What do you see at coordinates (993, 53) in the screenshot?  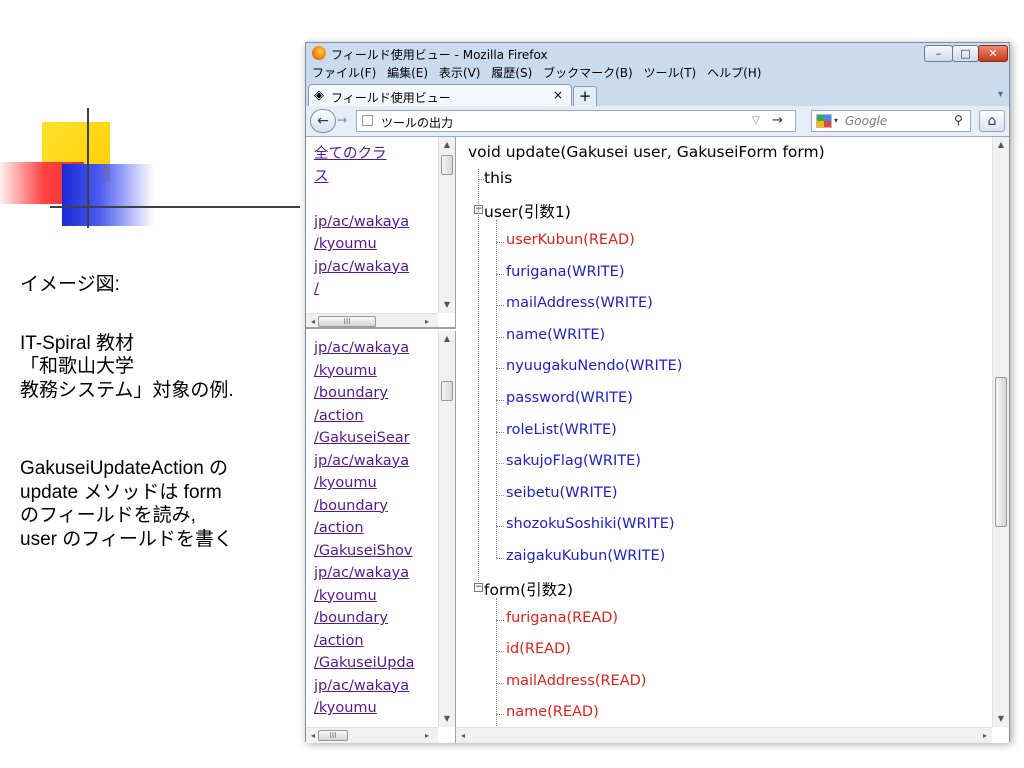 I see `close-button: ✕` at bounding box center [993, 53].